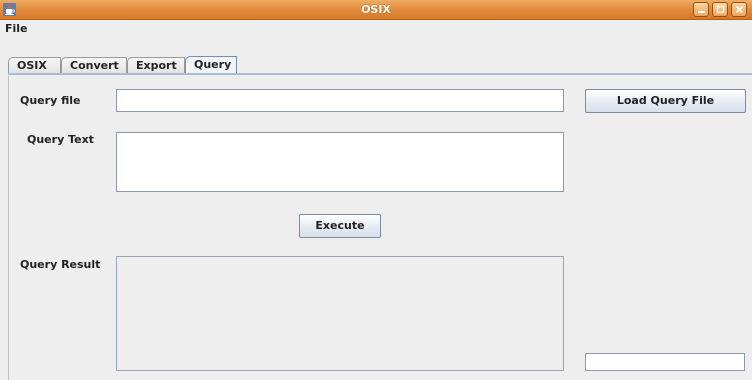 The height and width of the screenshot is (380, 752). I want to click on window-title: OSIX, so click(376, 9).